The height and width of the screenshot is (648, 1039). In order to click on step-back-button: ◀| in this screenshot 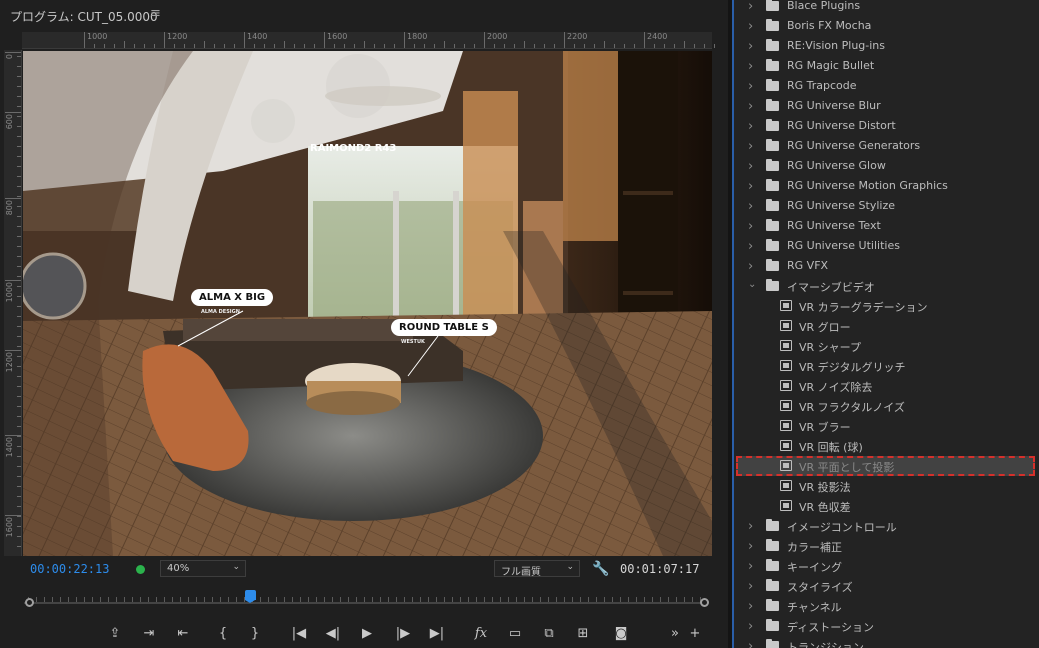, I will do `click(333, 633)`.